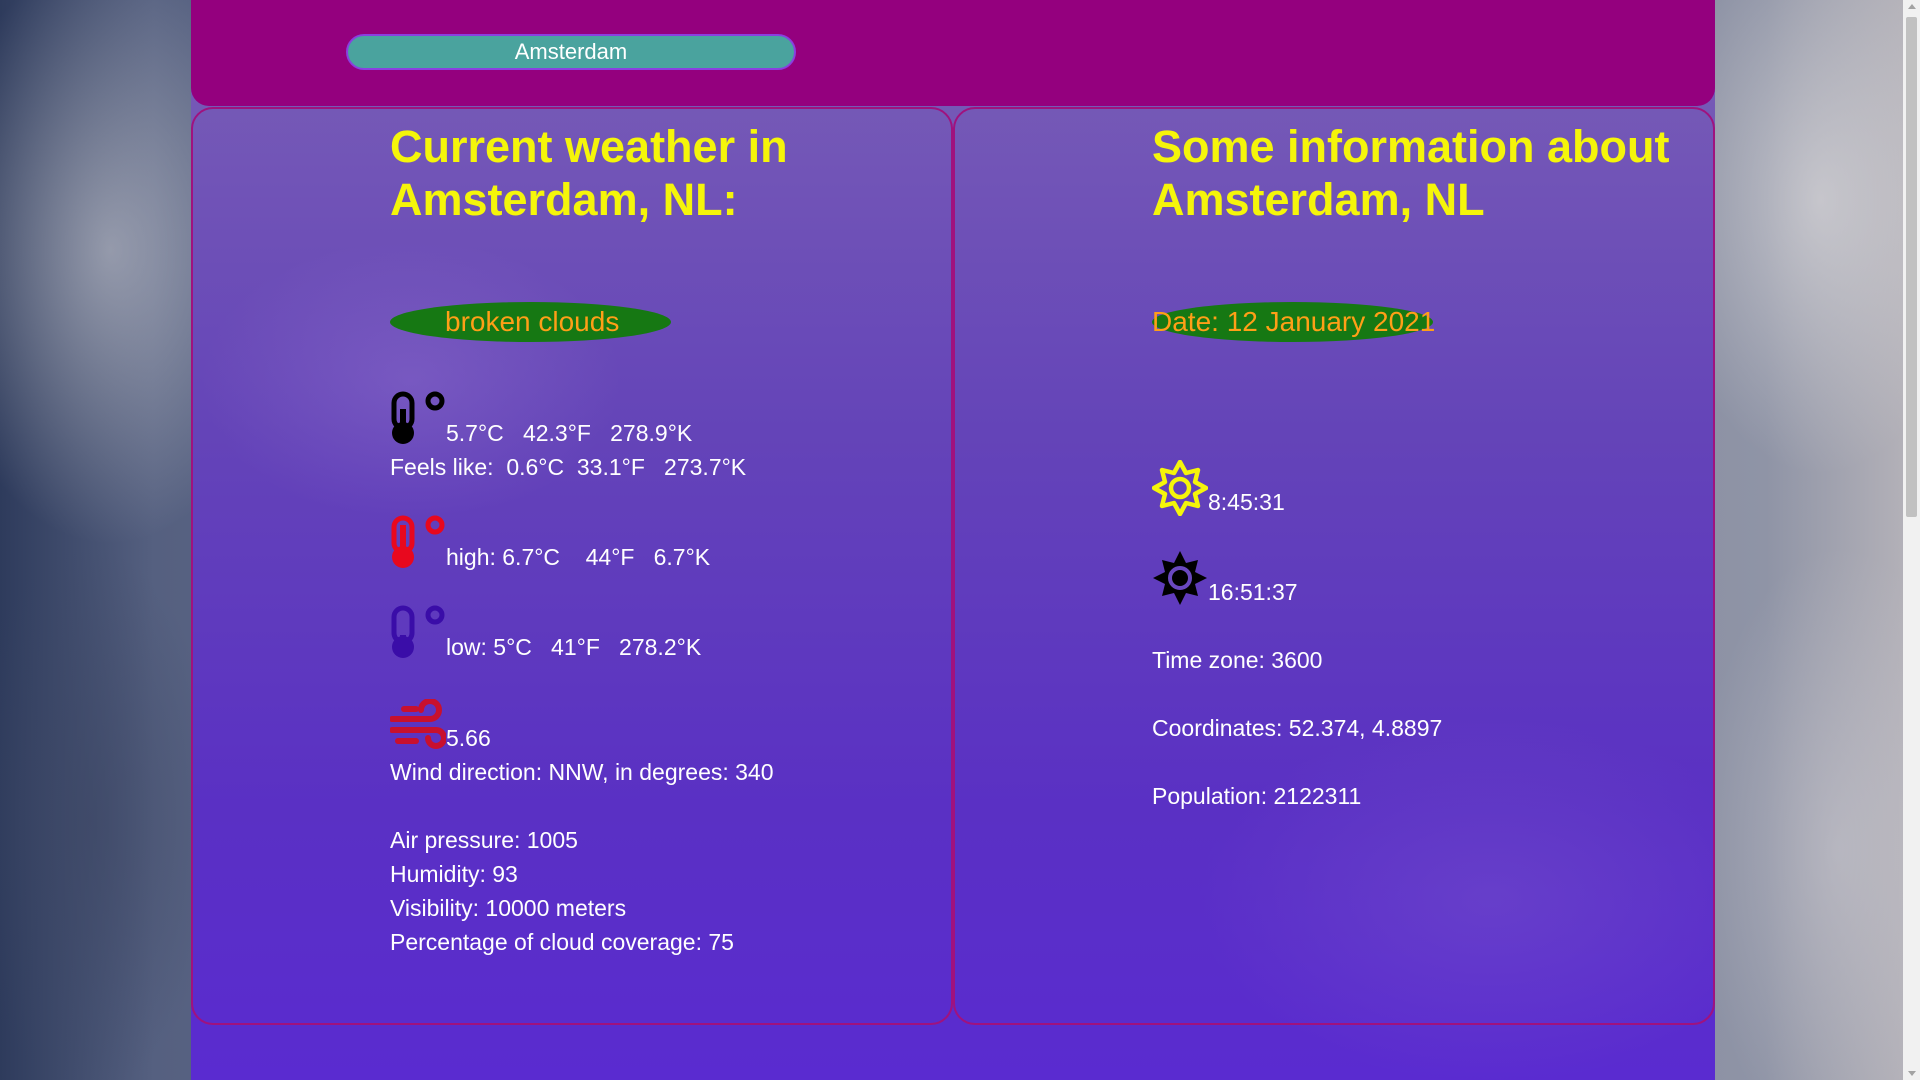 The image size is (1920, 1080). I want to click on temperature-text: 5.7°C 42.3°F 278.9°K, so click(569, 433).